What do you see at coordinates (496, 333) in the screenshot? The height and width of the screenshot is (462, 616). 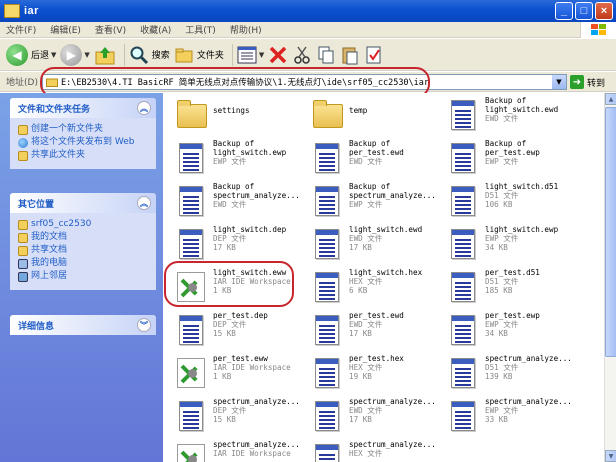 I see `file-detail: 34 KB` at bounding box center [496, 333].